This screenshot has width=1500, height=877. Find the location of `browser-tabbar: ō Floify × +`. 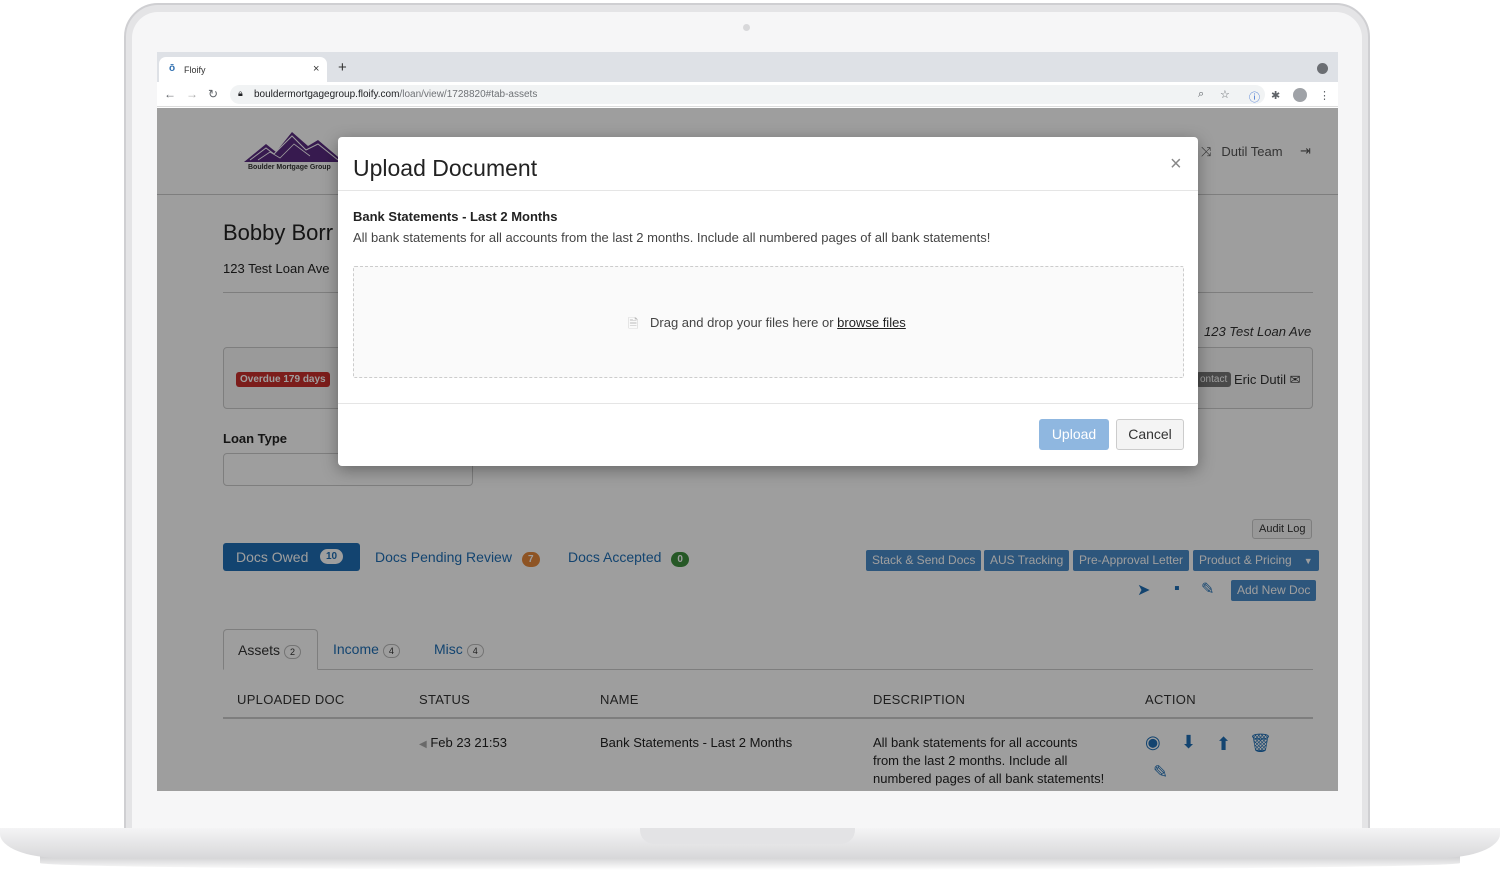

browser-tabbar: ō Floify × + is located at coordinates (747, 67).